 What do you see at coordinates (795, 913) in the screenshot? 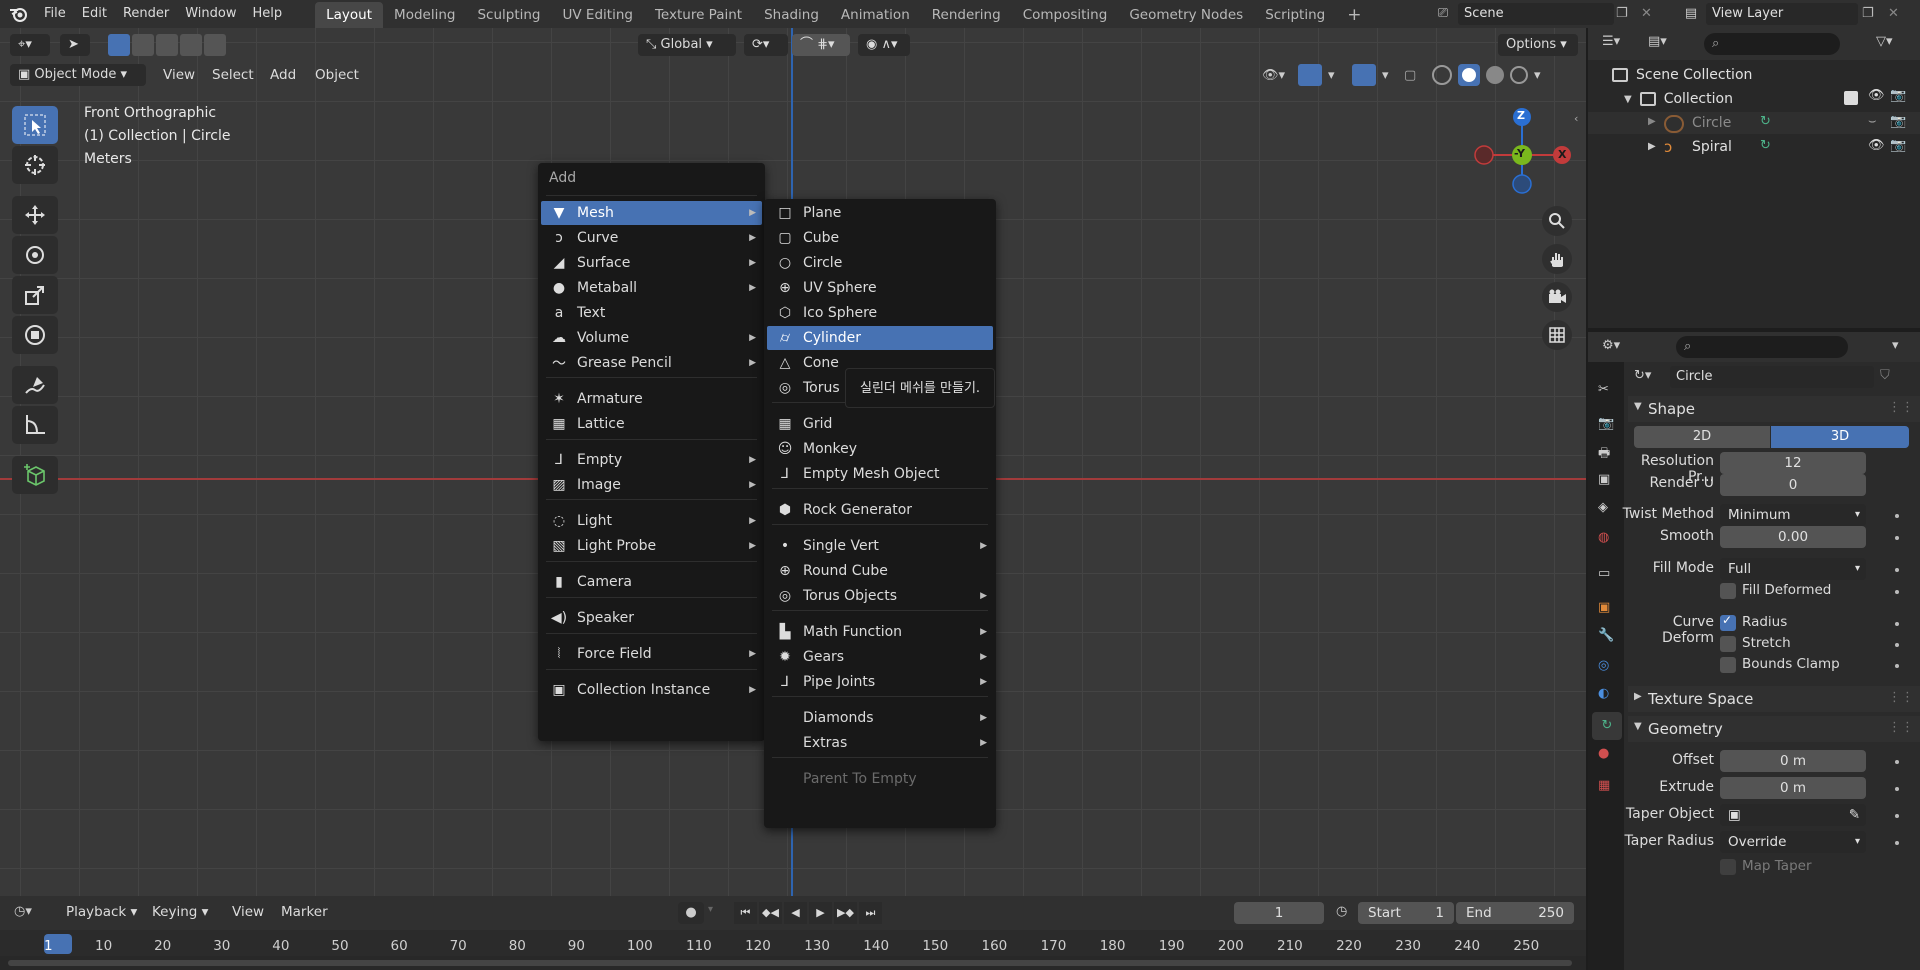
I see `play-reverse-icon: ◀` at bounding box center [795, 913].